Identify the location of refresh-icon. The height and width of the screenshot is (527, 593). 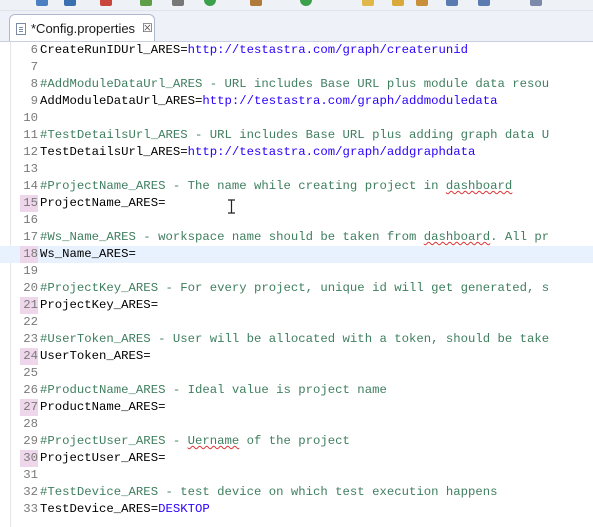
(306, 3).